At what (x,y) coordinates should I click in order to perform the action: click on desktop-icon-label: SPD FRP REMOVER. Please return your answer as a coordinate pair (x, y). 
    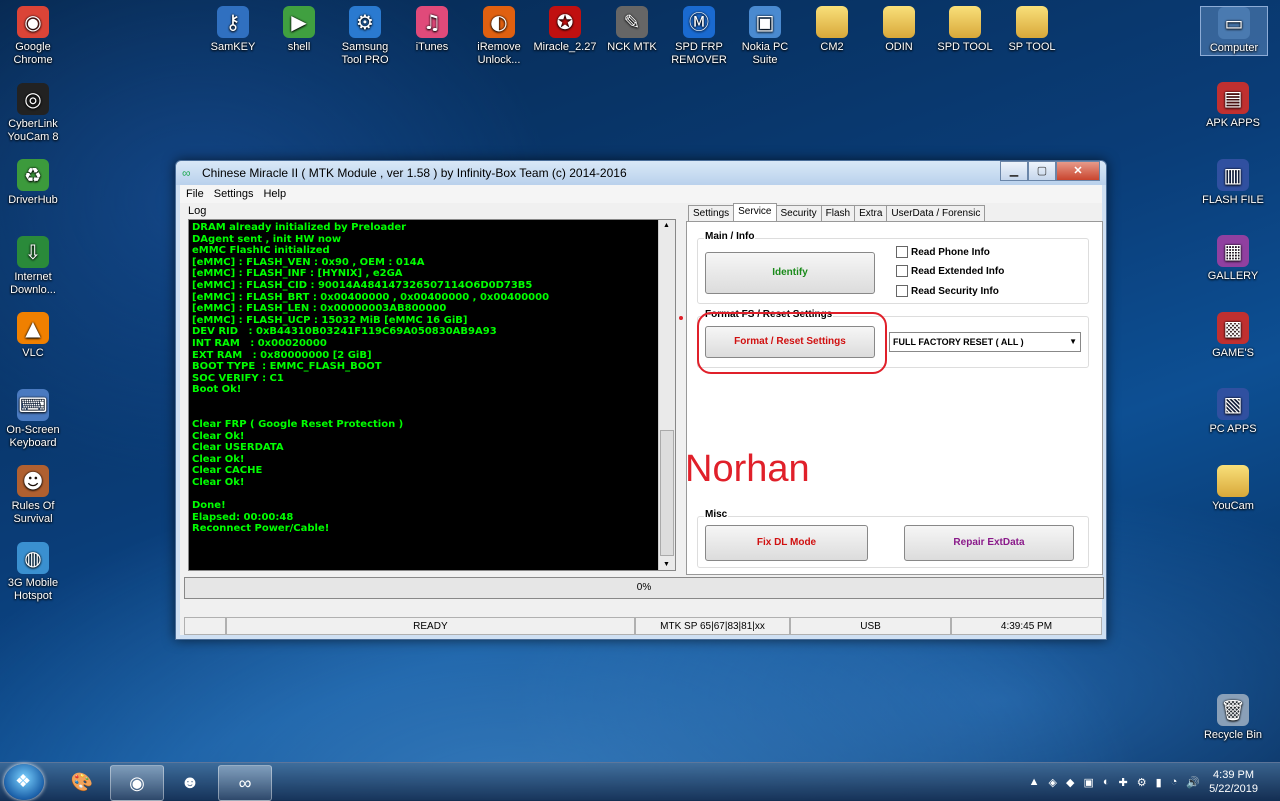
    Looking at the image, I should click on (699, 53).